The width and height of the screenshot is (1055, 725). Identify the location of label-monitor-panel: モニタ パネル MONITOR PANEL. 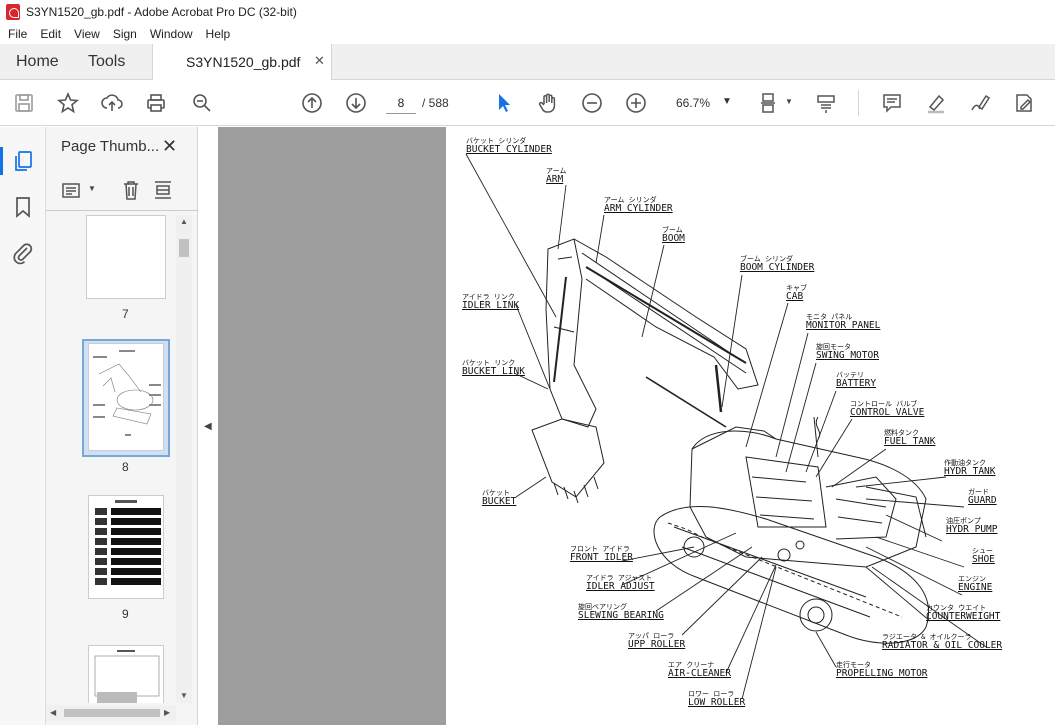
(843, 322).